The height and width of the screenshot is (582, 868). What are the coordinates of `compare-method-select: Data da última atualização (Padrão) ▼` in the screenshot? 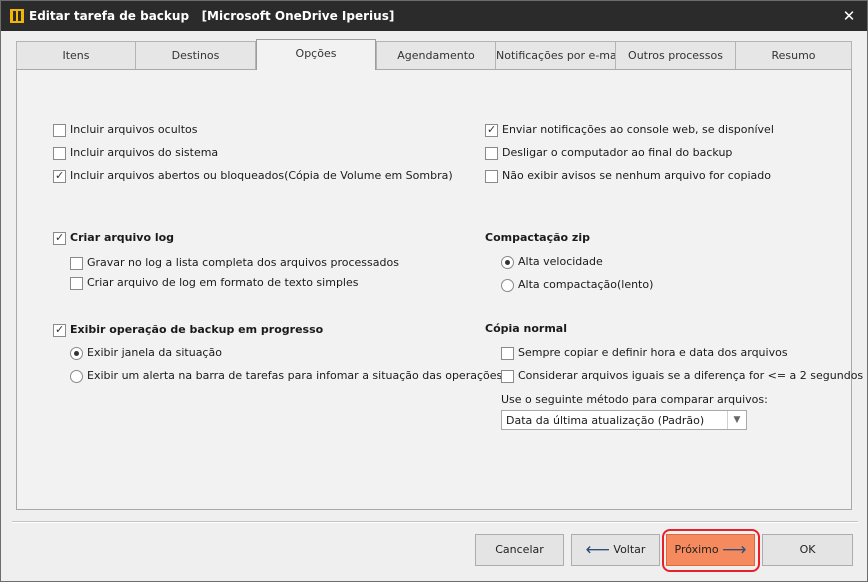 It's located at (624, 420).